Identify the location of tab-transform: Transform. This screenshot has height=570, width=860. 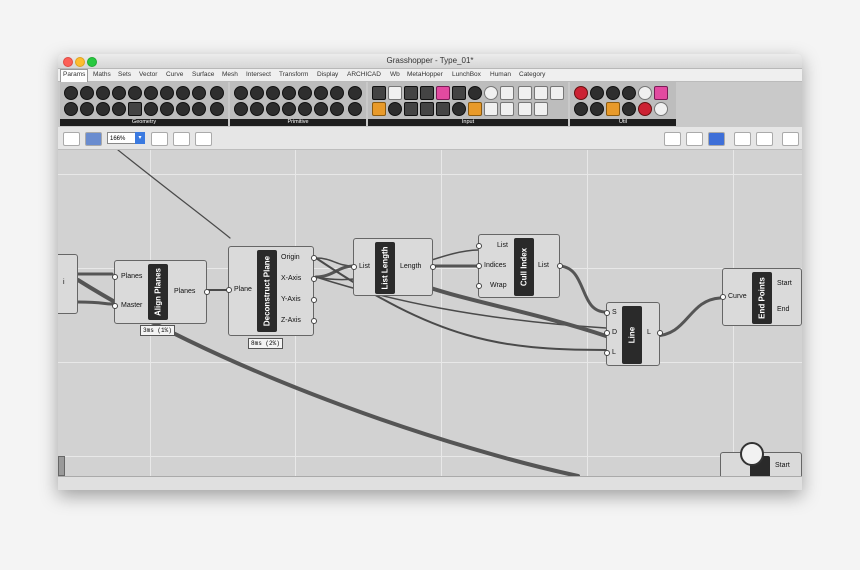
(293, 74).